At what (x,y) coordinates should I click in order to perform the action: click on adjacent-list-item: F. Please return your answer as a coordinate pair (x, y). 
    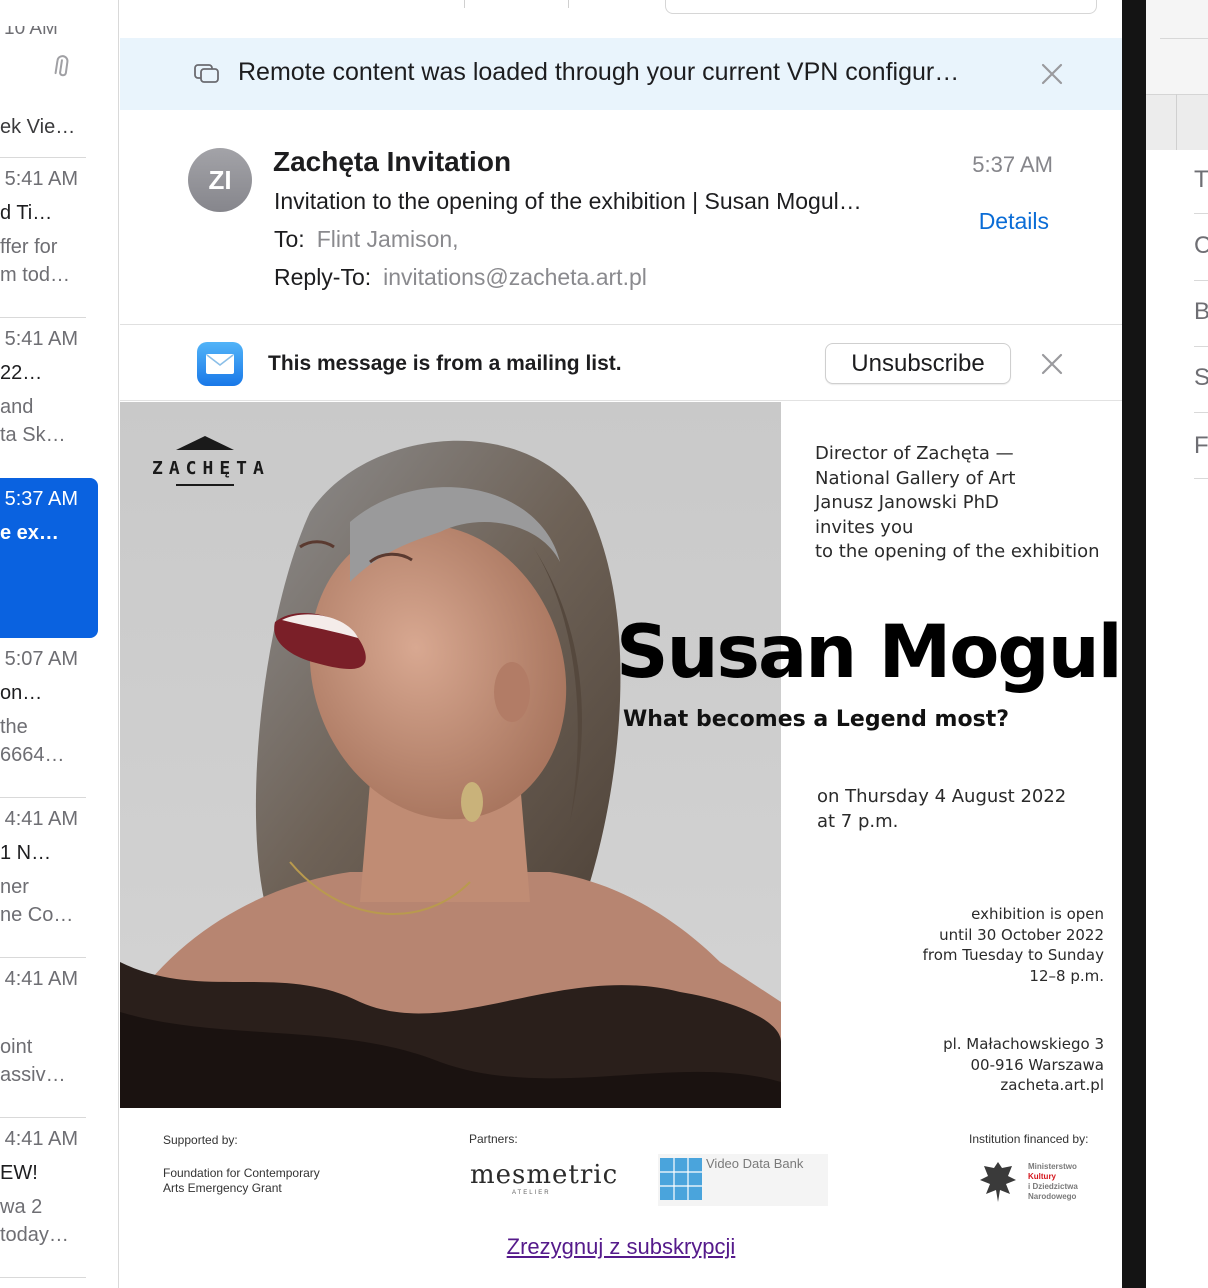
    Looking at the image, I should click on (1201, 446).